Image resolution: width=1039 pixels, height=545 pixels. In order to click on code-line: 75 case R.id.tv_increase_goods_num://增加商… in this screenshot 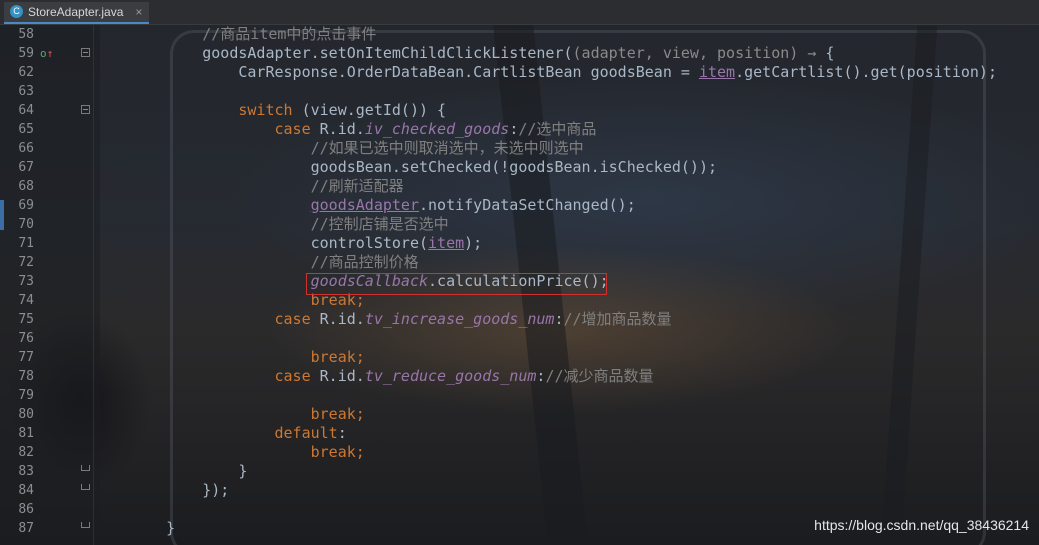, I will do `click(519, 319)`.